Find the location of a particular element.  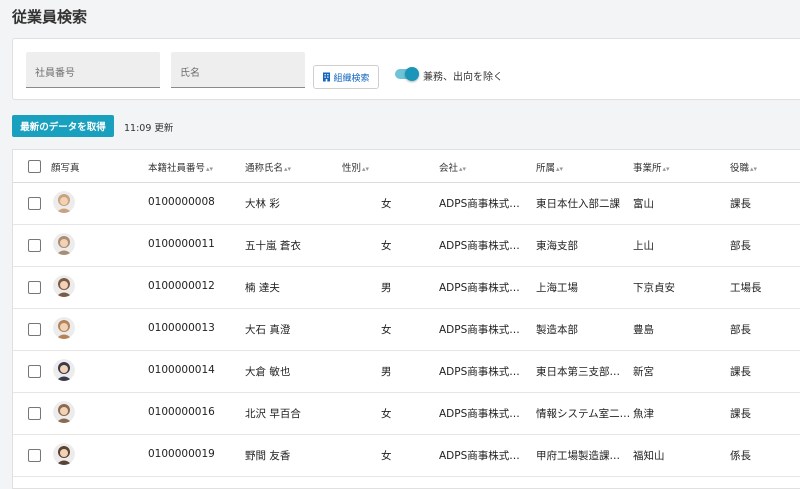

header-name: 通称氏名▴▾ is located at coordinates (268, 167).